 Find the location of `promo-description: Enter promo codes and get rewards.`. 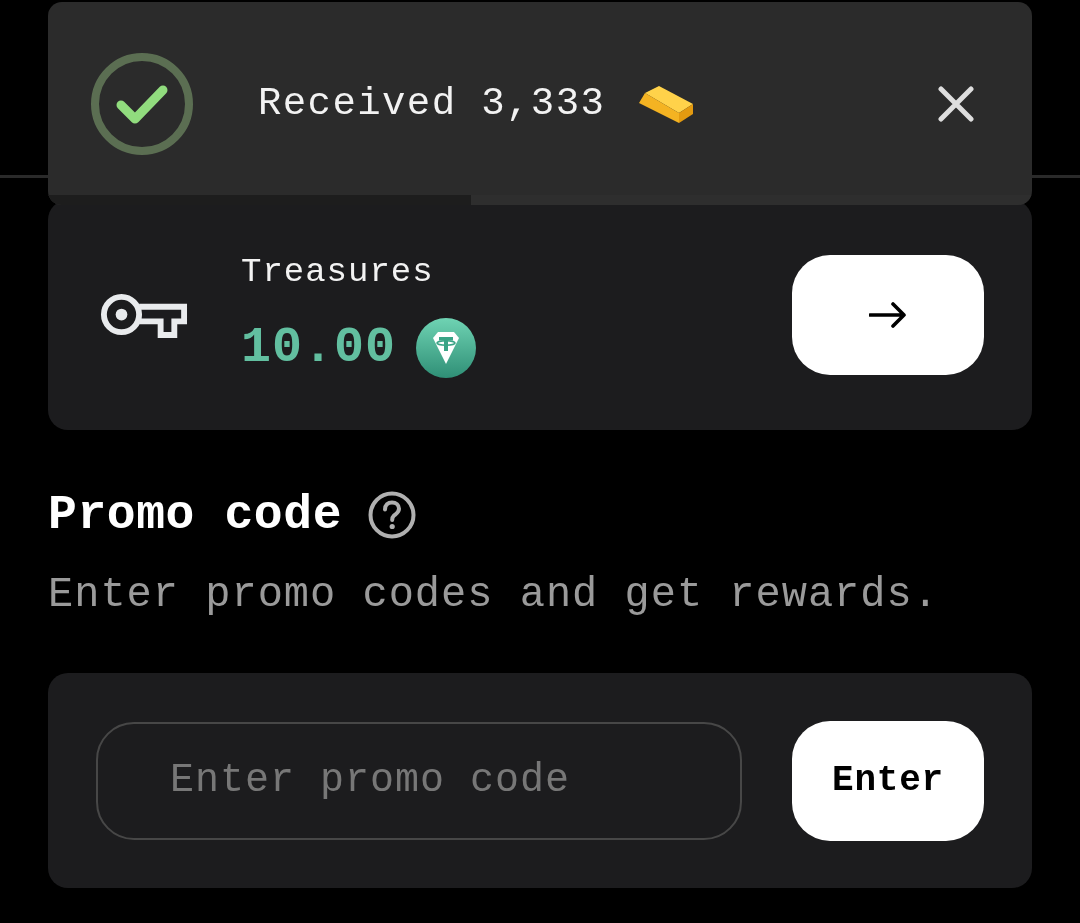

promo-description: Enter promo codes and get rewards. is located at coordinates (494, 595).